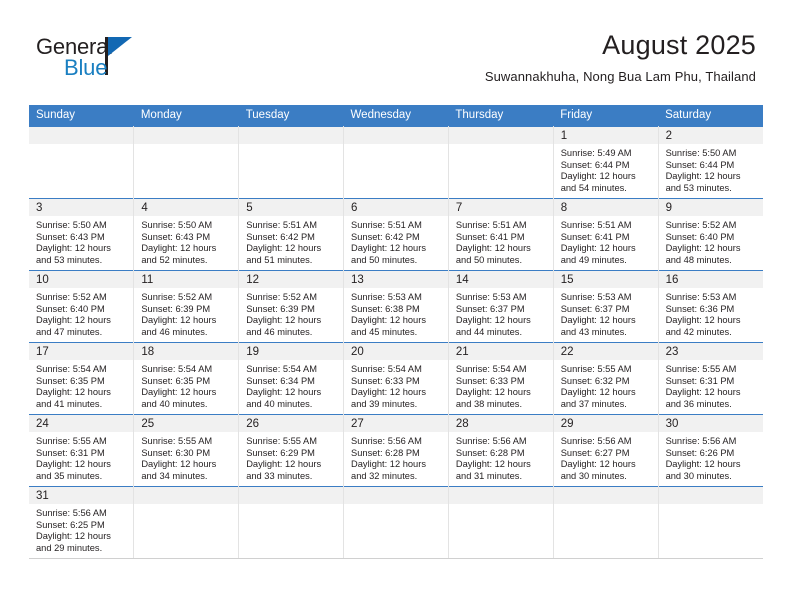 This screenshot has width=792, height=612. Describe the element at coordinates (70, 524) in the screenshot. I see `sunset-text: Sunset: 6:25 PM` at that location.